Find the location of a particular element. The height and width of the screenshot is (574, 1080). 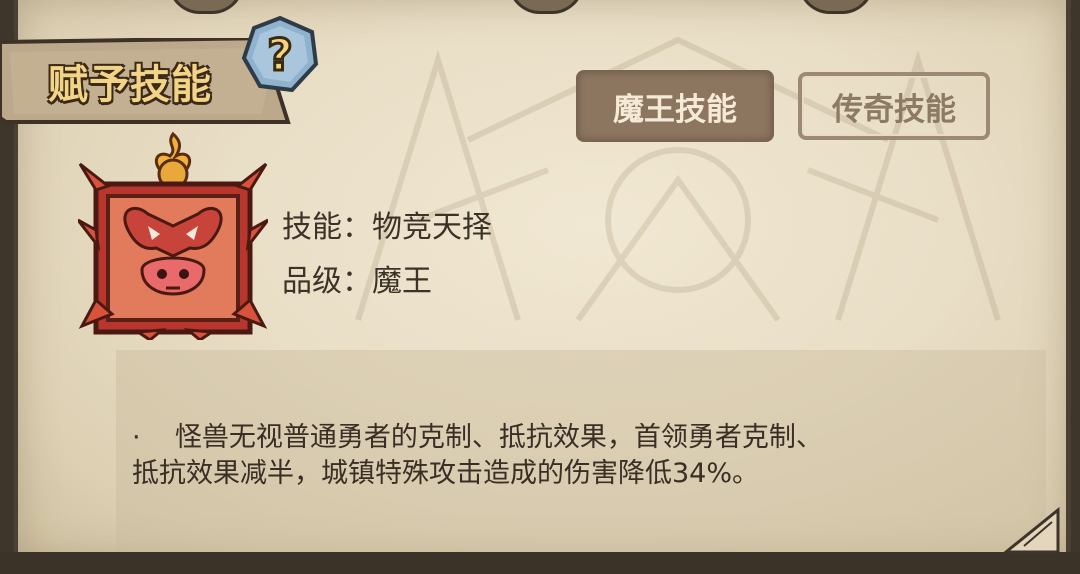

page-title: 赋予技能 is located at coordinates (130, 85).